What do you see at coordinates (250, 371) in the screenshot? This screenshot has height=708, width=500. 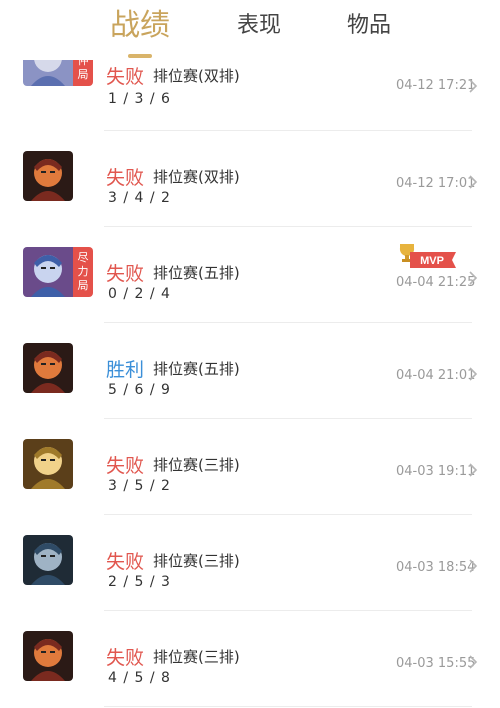 I see `match-row: 胜利 排位赛(五排) 5 / 6 / 9 04-04 21:01` at bounding box center [250, 371].